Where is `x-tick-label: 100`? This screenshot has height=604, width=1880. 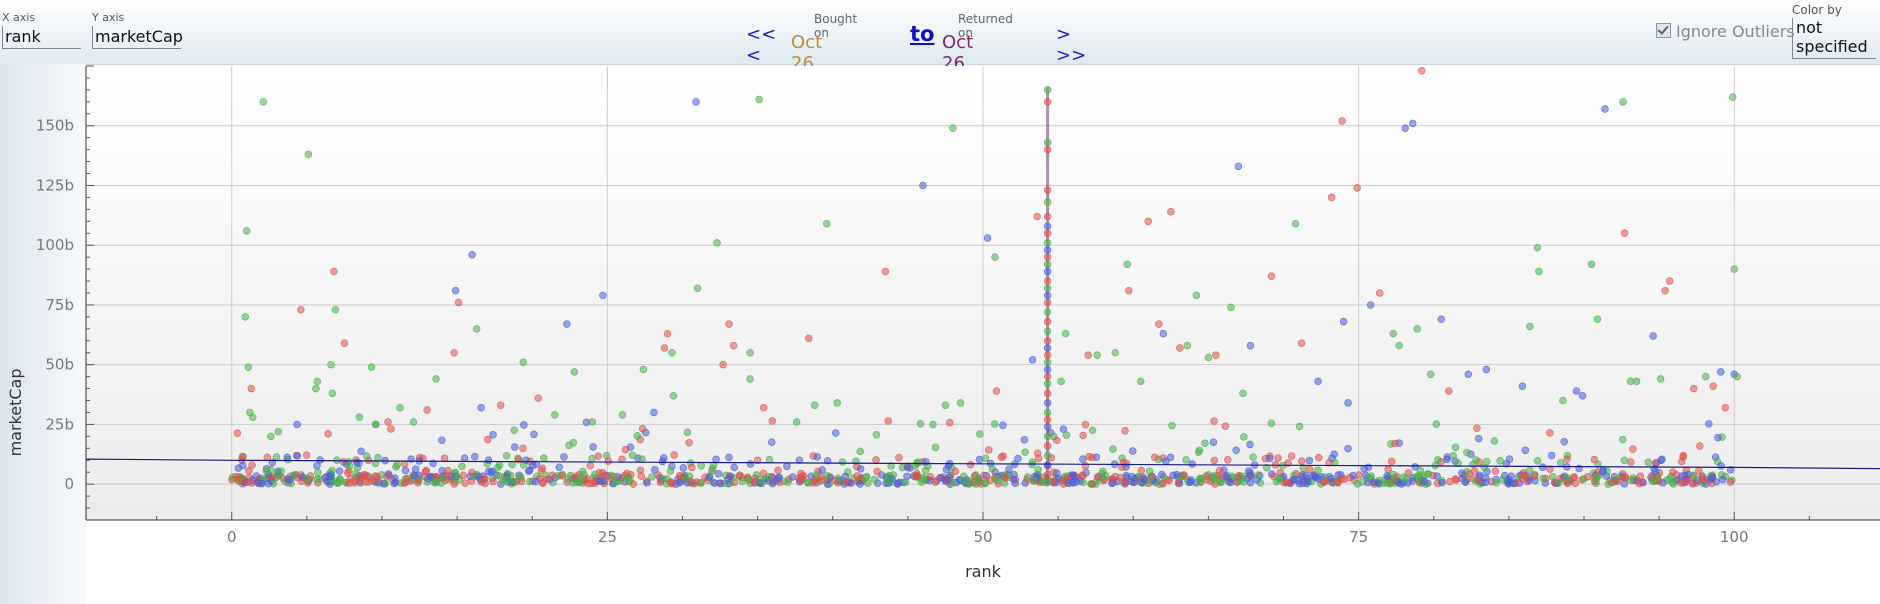 x-tick-label: 100 is located at coordinates (1734, 537).